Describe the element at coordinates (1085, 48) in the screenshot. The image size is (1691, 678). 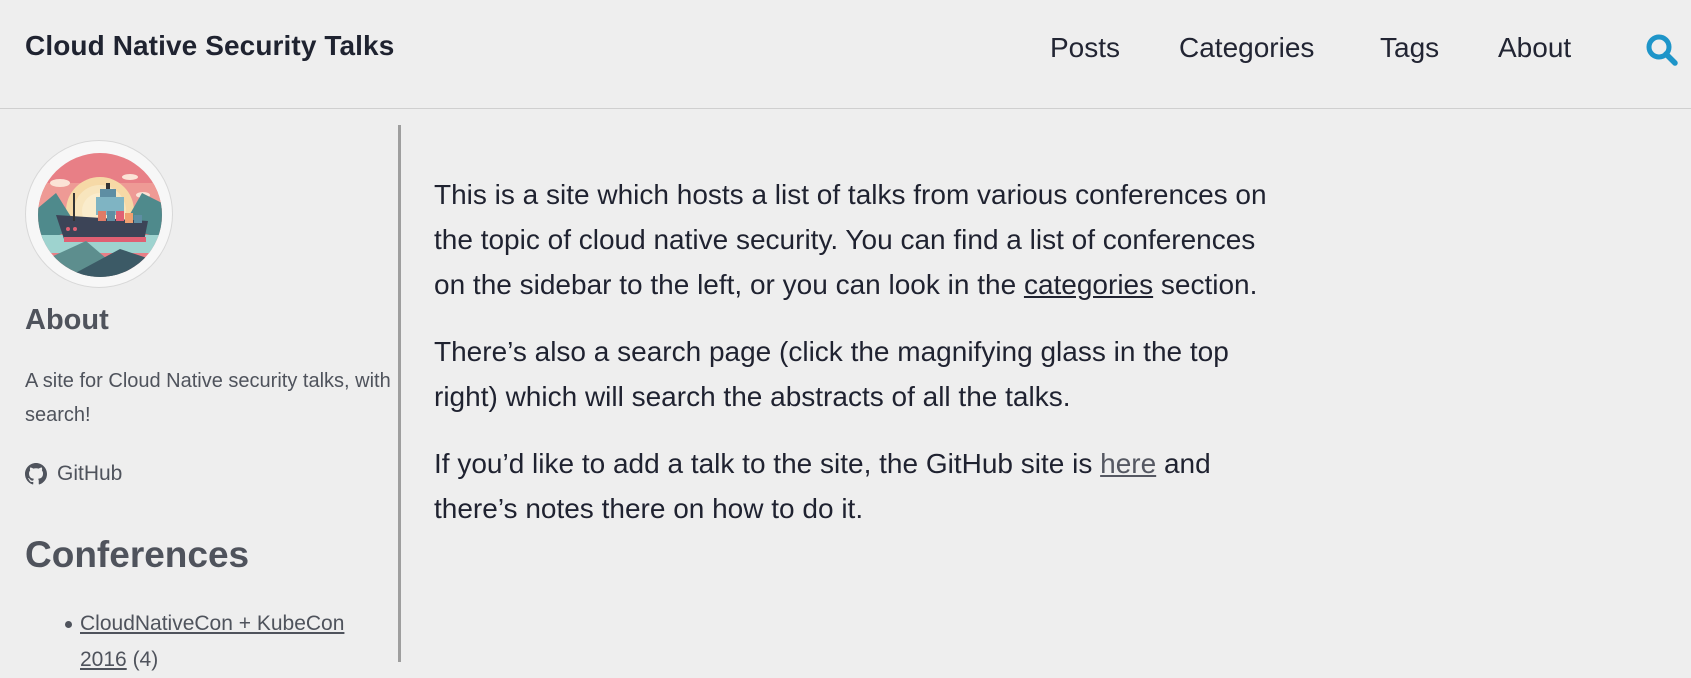
I see `nav-posts: Posts` at that location.